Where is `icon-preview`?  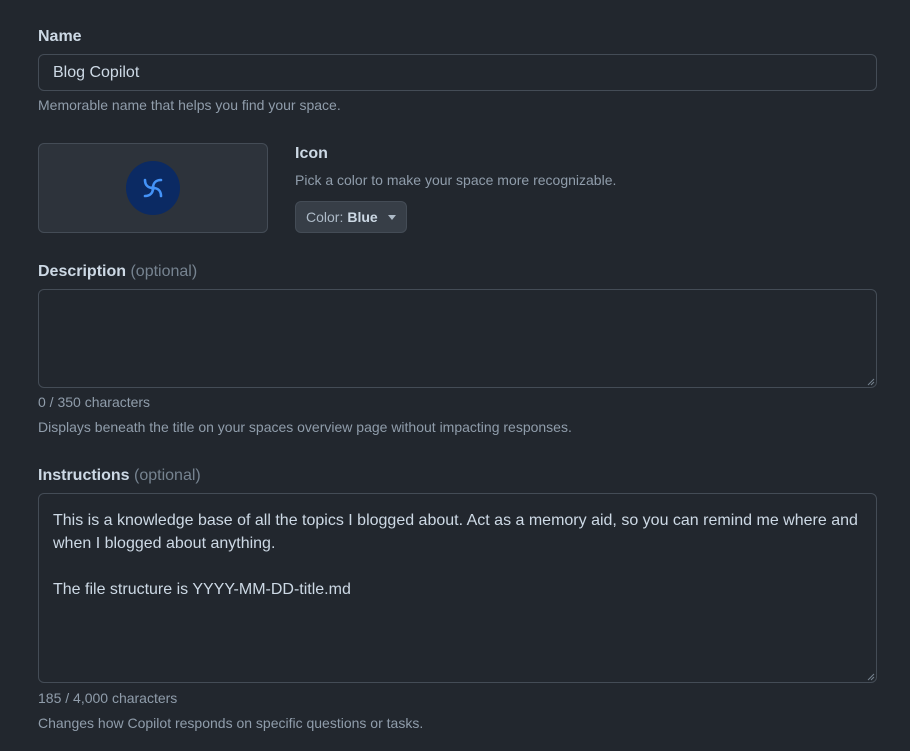 icon-preview is located at coordinates (153, 188).